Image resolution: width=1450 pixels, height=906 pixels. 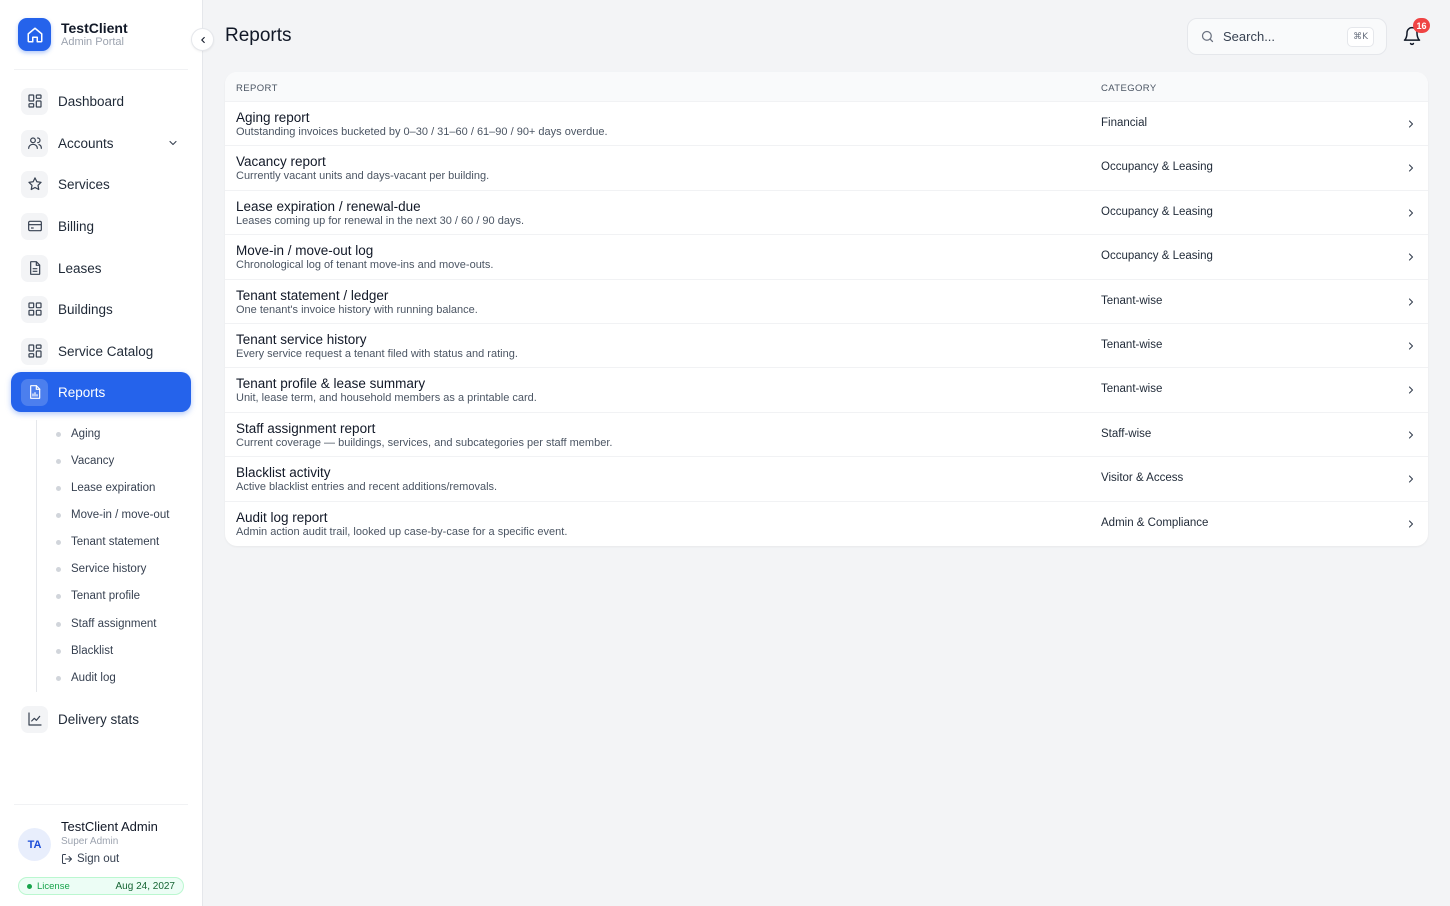 What do you see at coordinates (92, 651) in the screenshot?
I see `subnav-label: Blacklist` at bounding box center [92, 651].